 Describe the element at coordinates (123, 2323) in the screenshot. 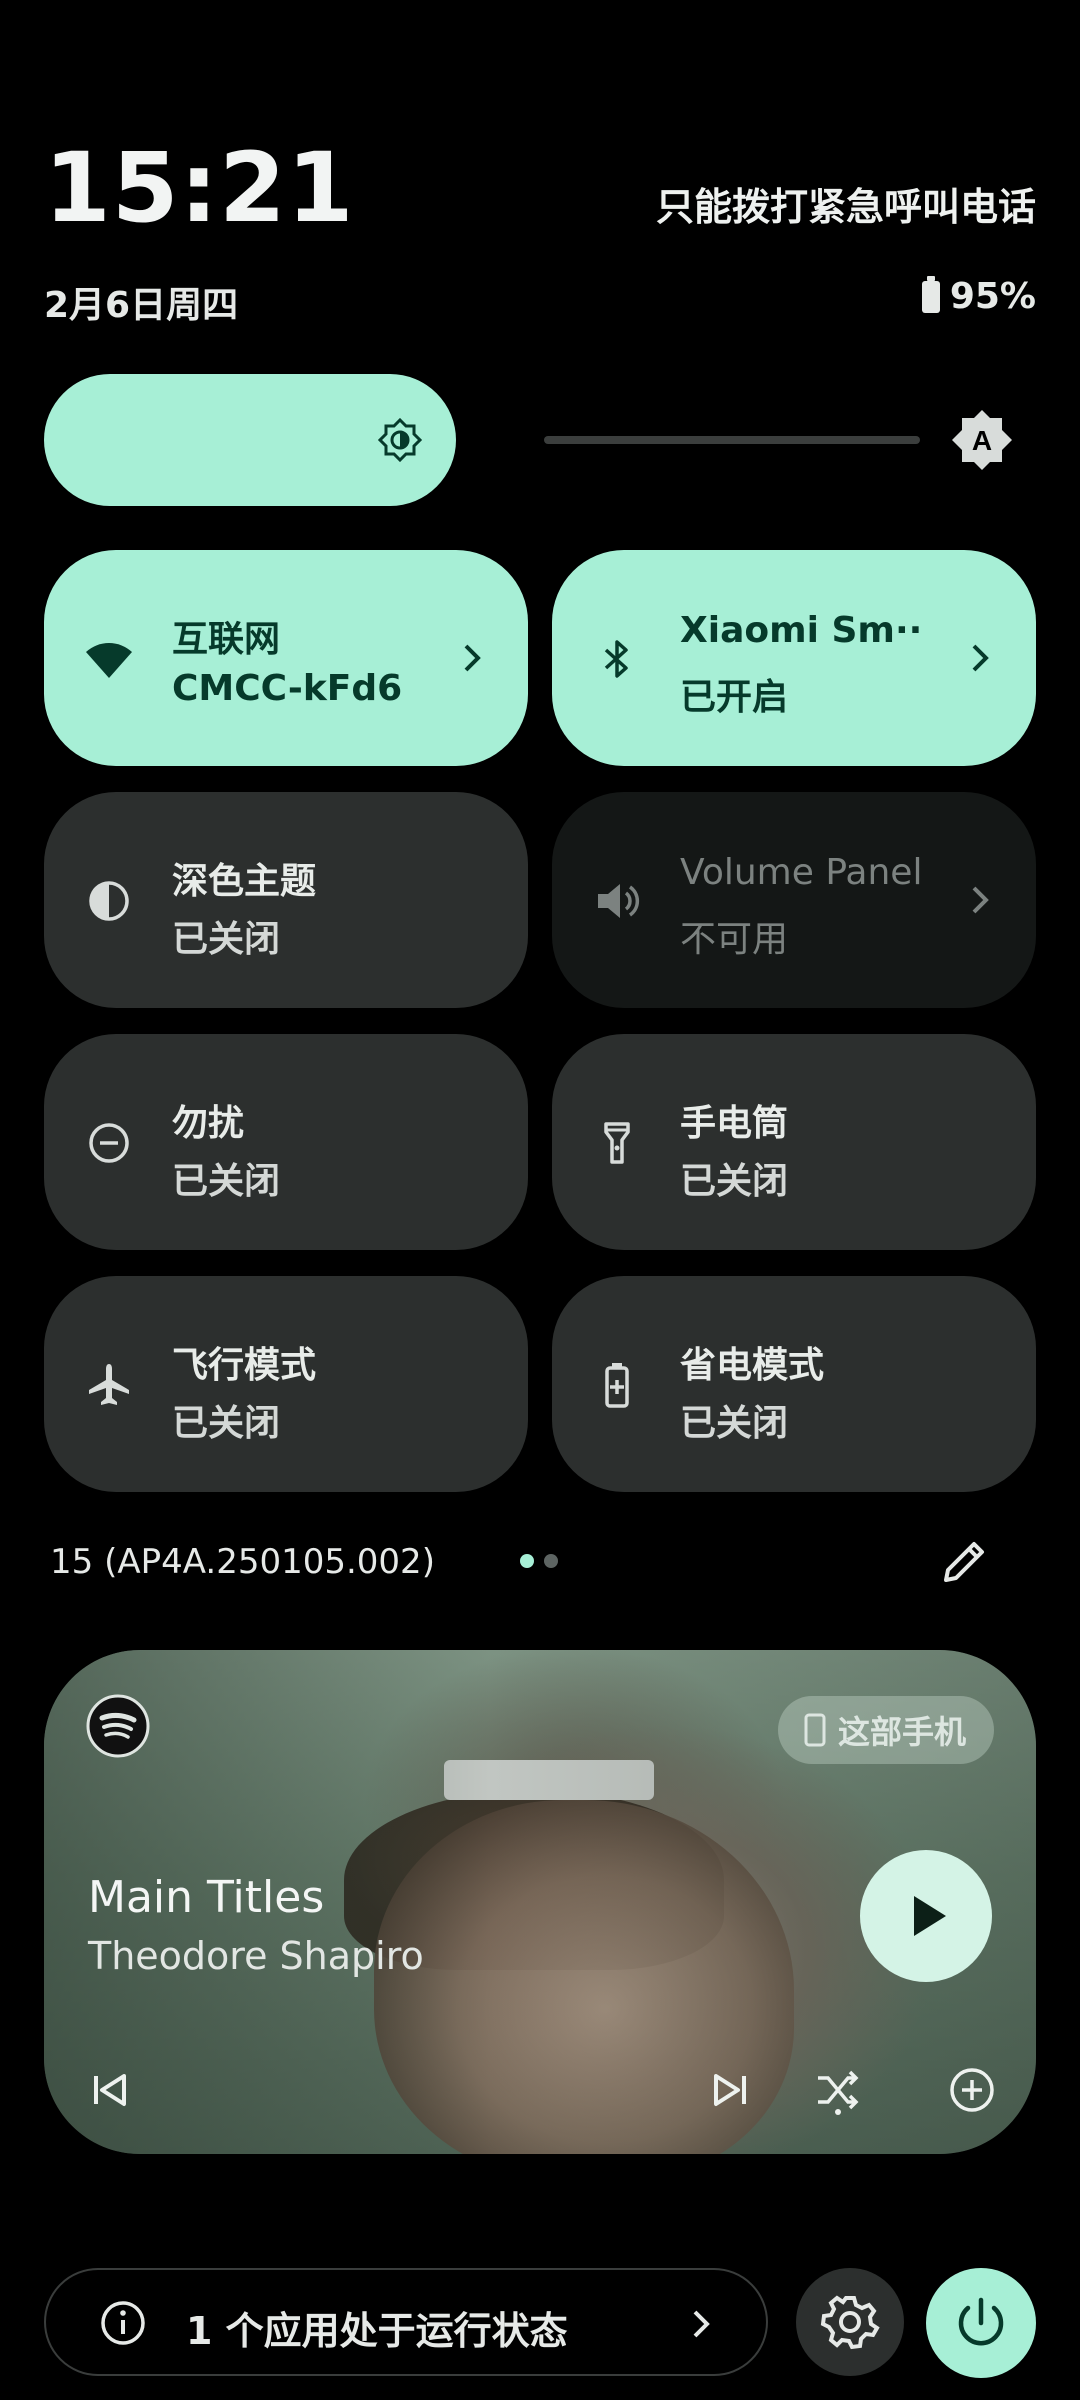

I see `info-icon` at that location.